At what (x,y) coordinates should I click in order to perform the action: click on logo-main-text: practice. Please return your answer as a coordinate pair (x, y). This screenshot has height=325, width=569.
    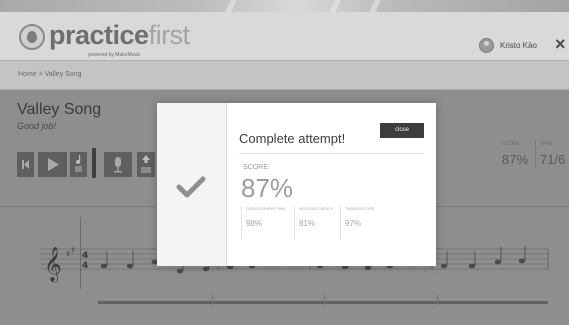
    Looking at the image, I should click on (99, 35).